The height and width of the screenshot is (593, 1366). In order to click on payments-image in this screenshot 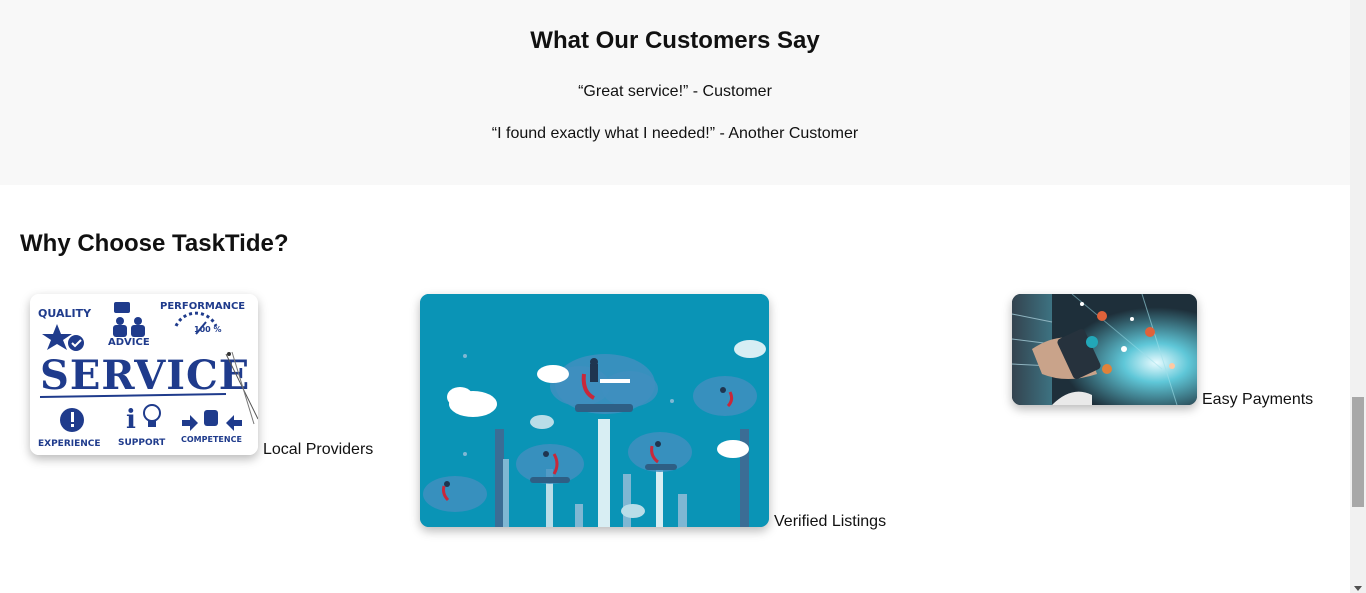, I will do `click(1104, 349)`.